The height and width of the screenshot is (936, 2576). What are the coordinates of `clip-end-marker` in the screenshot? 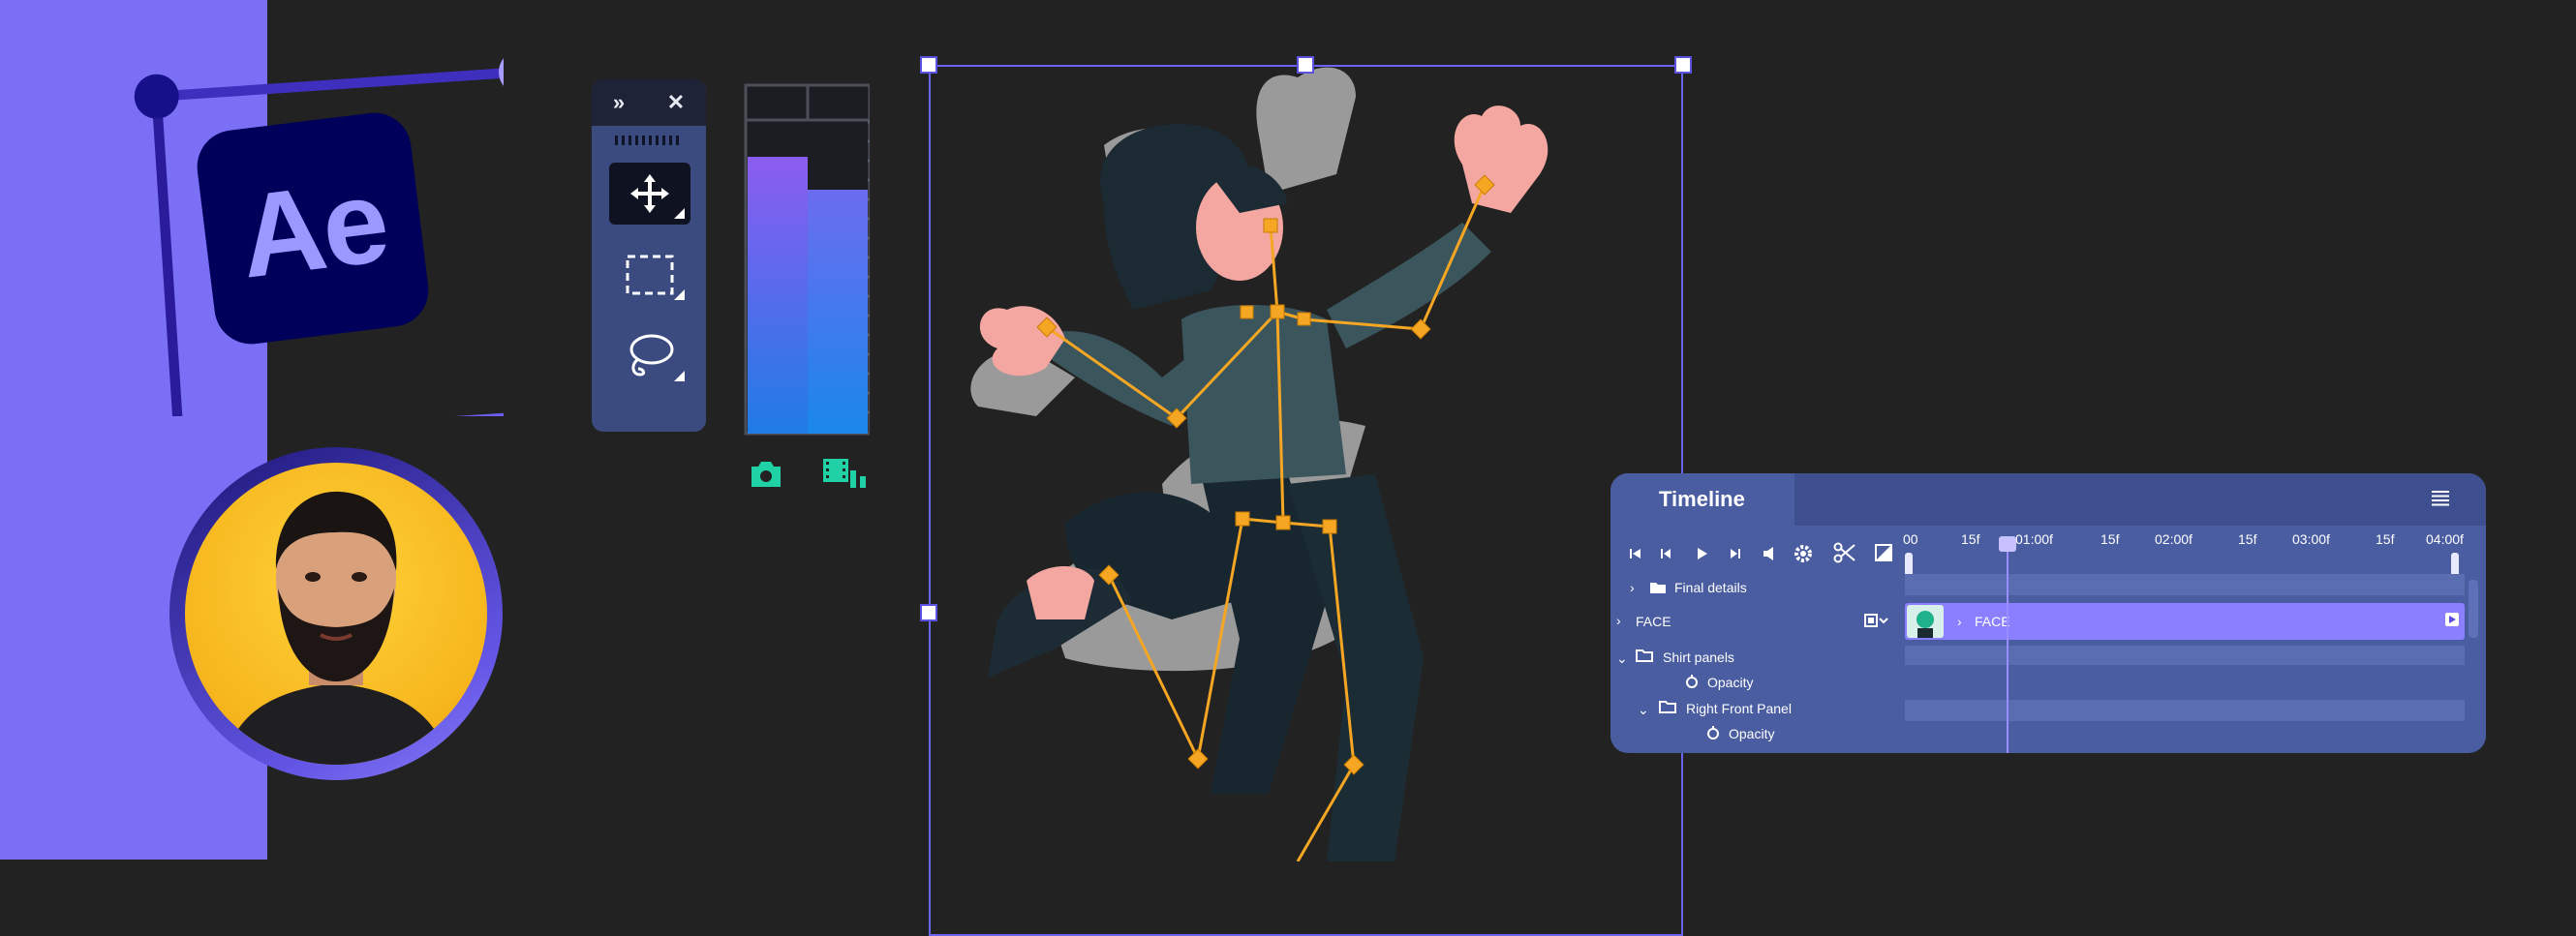 It's located at (2452, 619).